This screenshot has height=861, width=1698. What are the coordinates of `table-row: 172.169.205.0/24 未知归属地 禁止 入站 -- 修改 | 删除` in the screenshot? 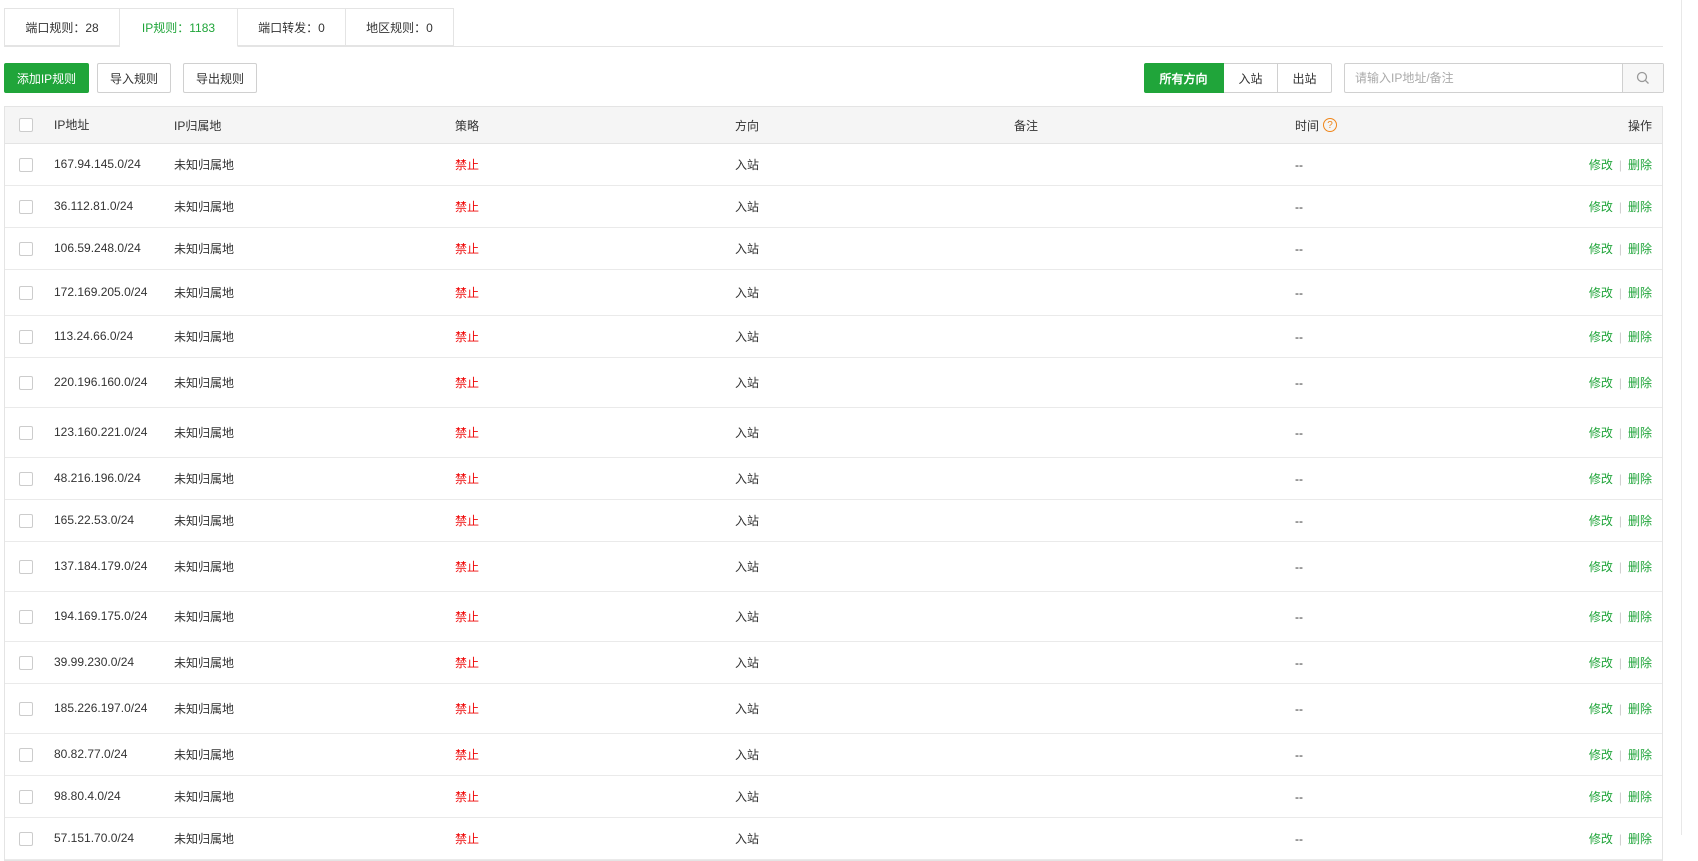 It's located at (833, 293).